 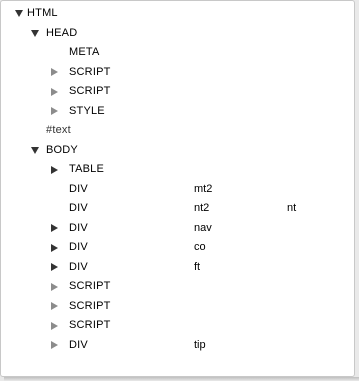 I want to click on tree-node-div: DIV mt2, so click(x=177, y=190).